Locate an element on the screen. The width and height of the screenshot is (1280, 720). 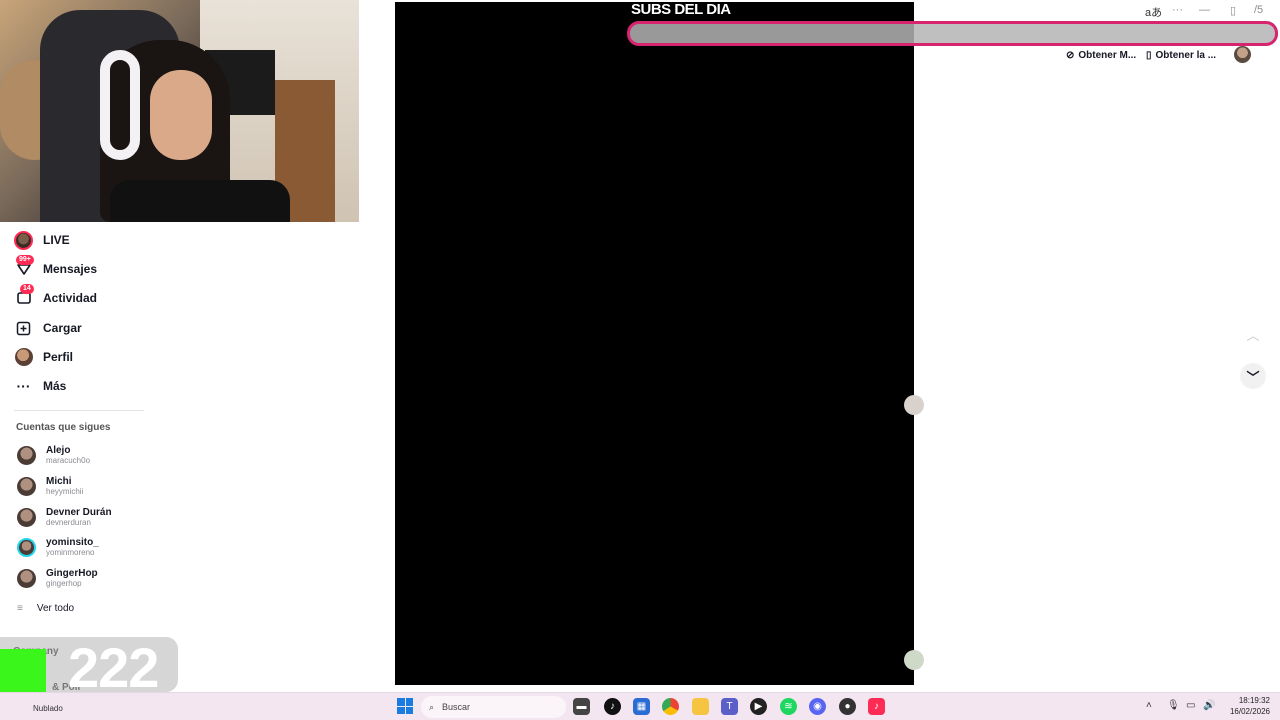
sidebar-item-label: Cargar is located at coordinates (62, 328).